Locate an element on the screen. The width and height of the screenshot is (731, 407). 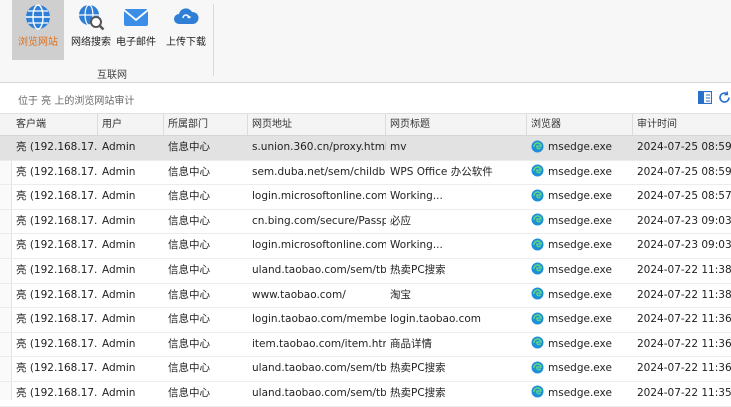
url-cell: s.union.360.cn/proxy.html is located at coordinates (319, 147).